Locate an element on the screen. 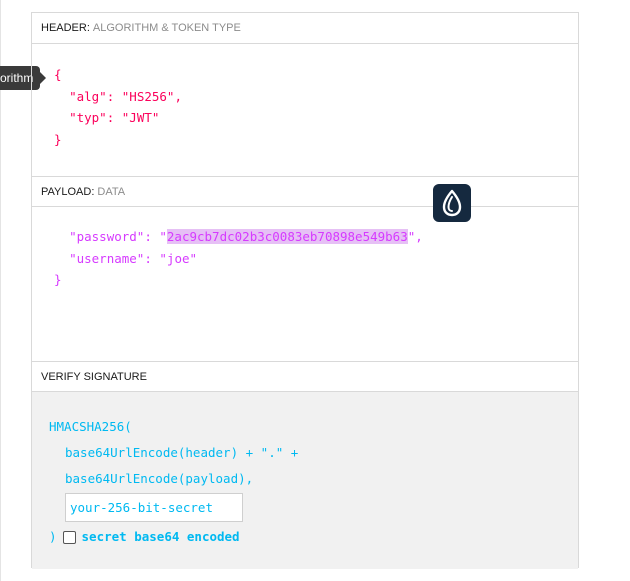  payload-encode-line: base64UrlEncode(payload), is located at coordinates (159, 478).